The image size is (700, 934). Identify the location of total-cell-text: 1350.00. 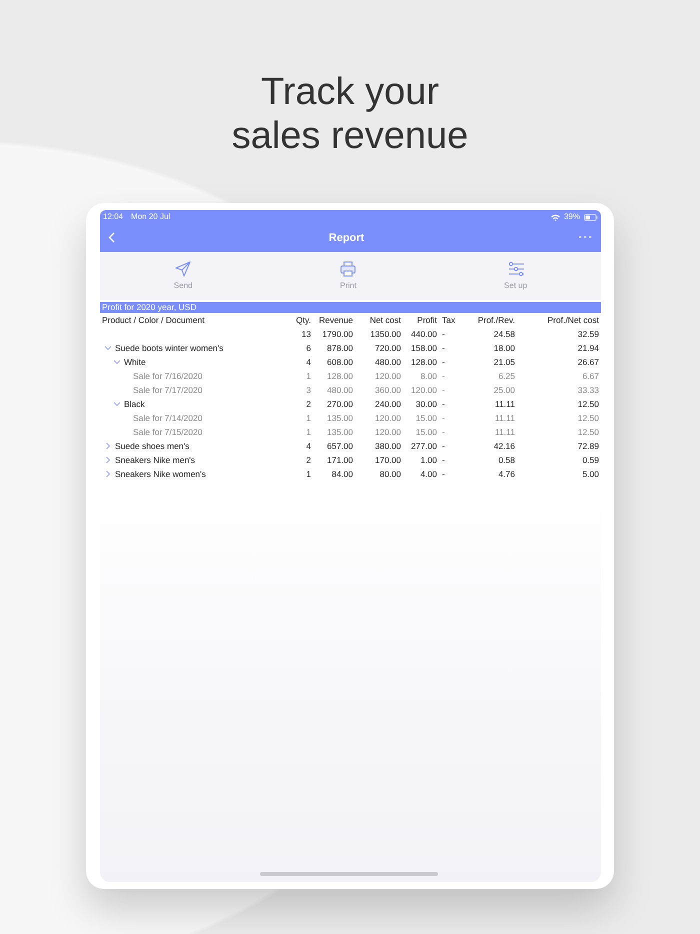
(385, 334).